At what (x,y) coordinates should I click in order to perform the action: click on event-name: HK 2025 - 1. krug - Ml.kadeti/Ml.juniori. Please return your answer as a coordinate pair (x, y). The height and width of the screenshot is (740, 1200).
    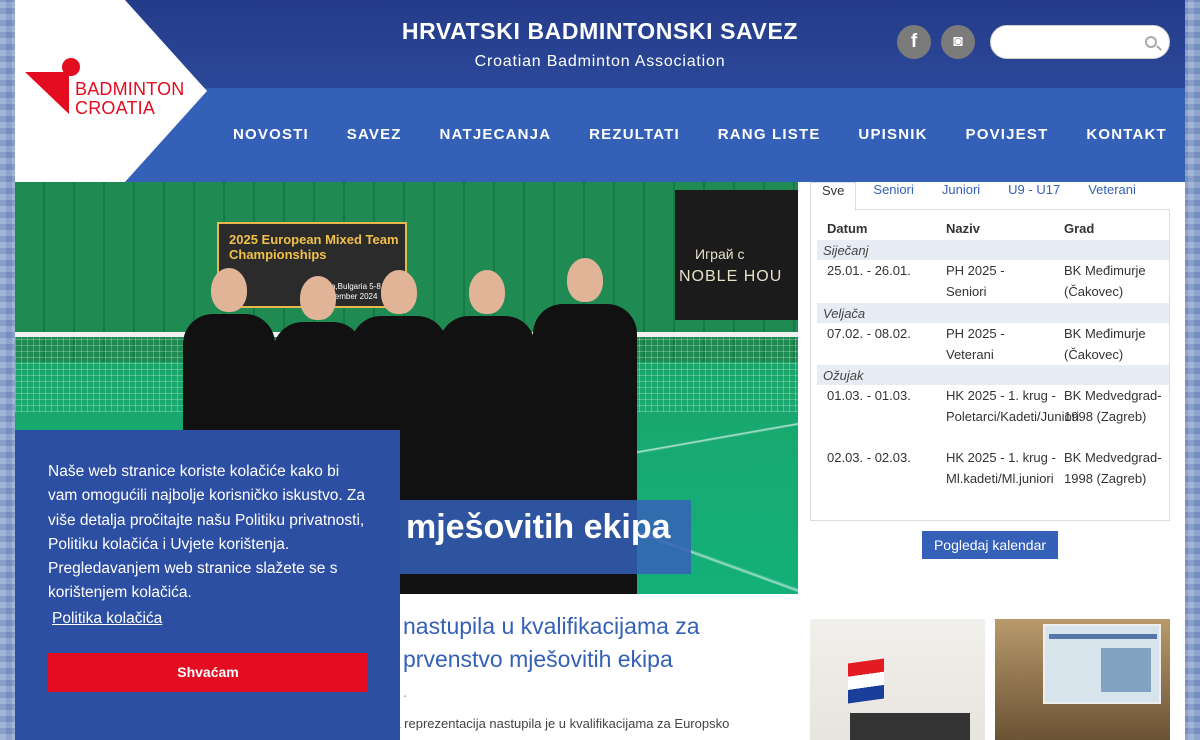
    Looking at the image, I should click on (1002, 468).